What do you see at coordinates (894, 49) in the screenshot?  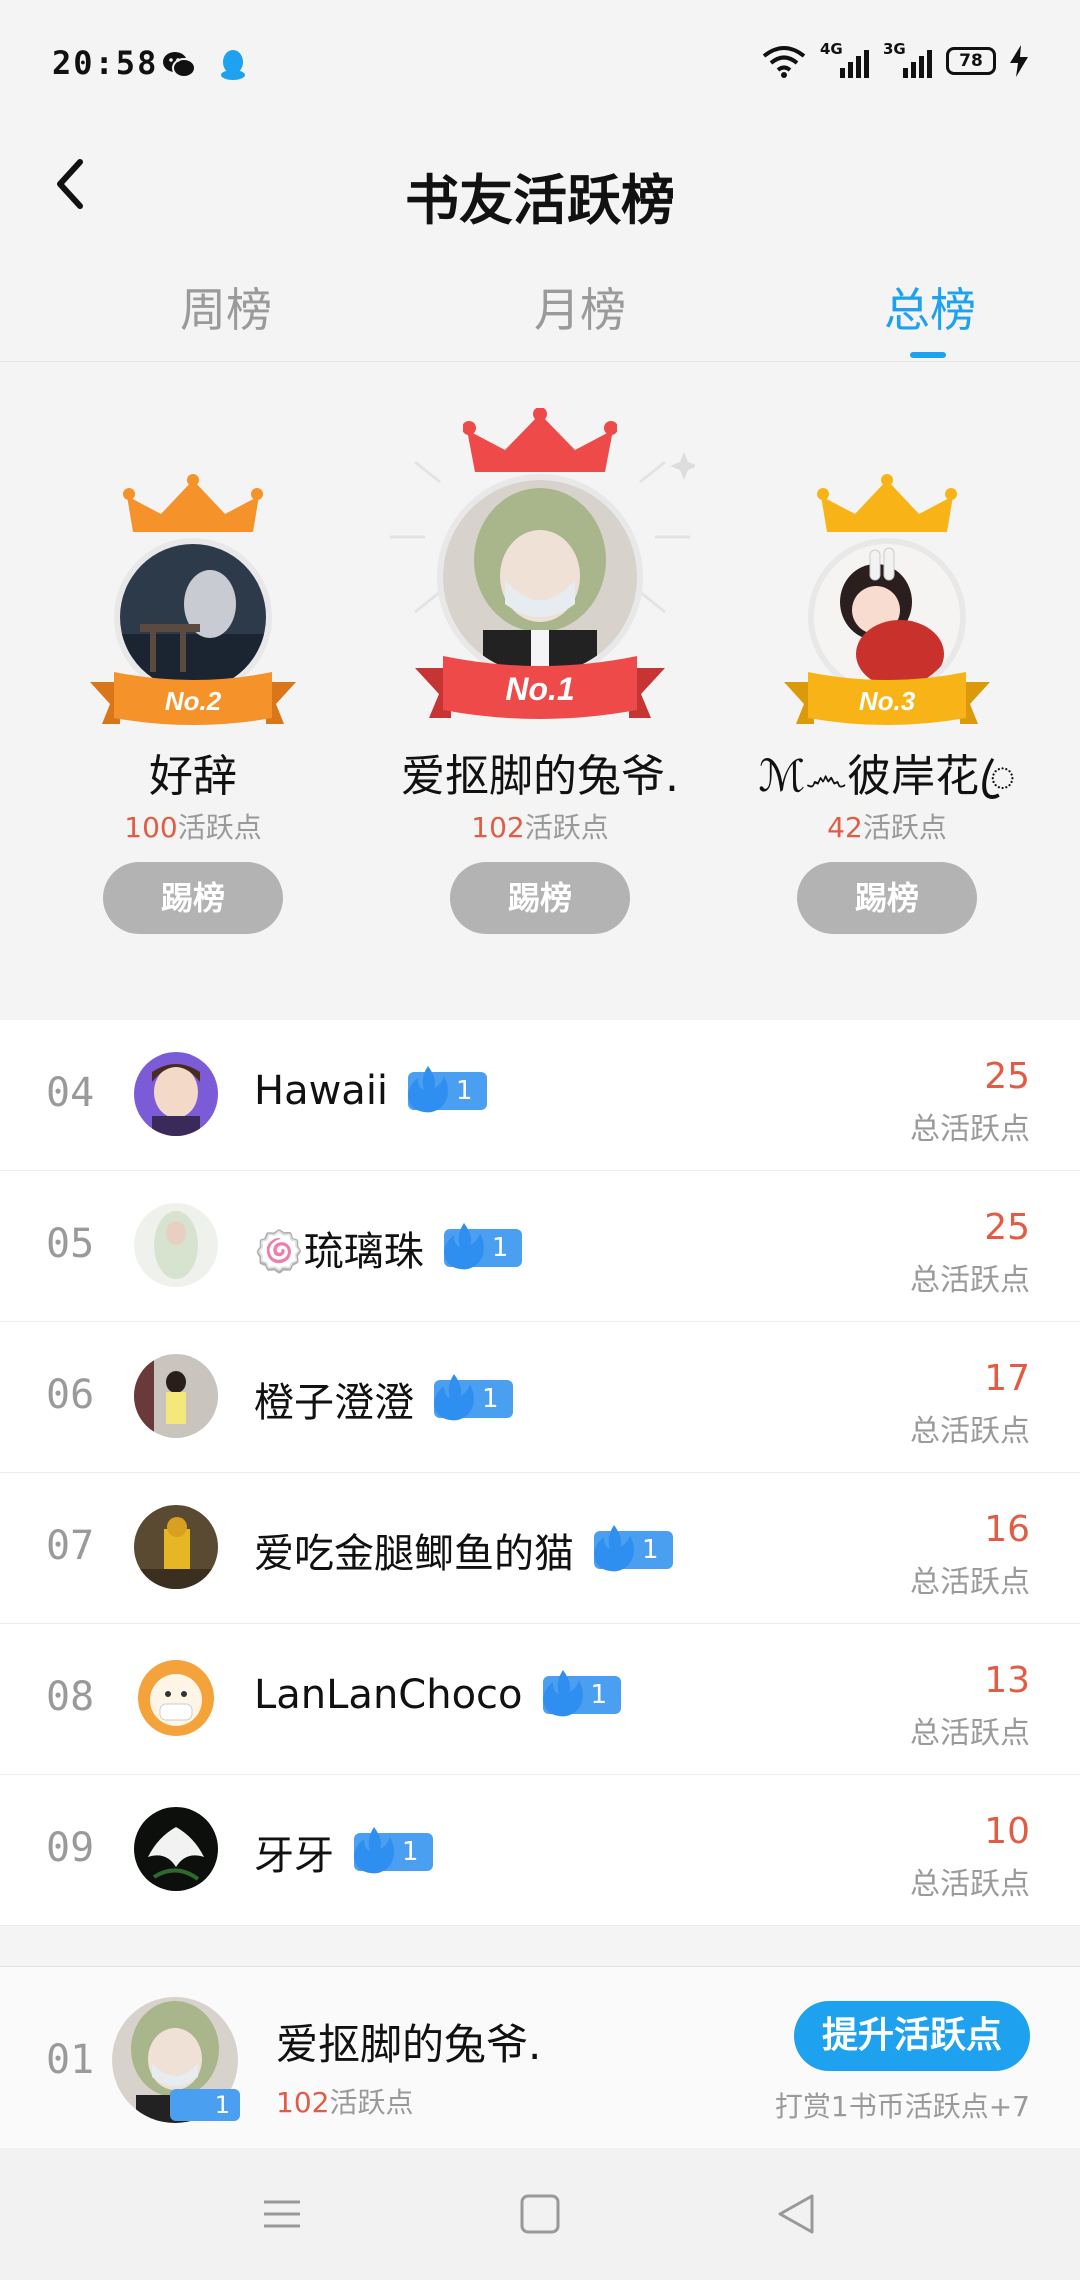 I see `network-label-2: 3G` at bounding box center [894, 49].